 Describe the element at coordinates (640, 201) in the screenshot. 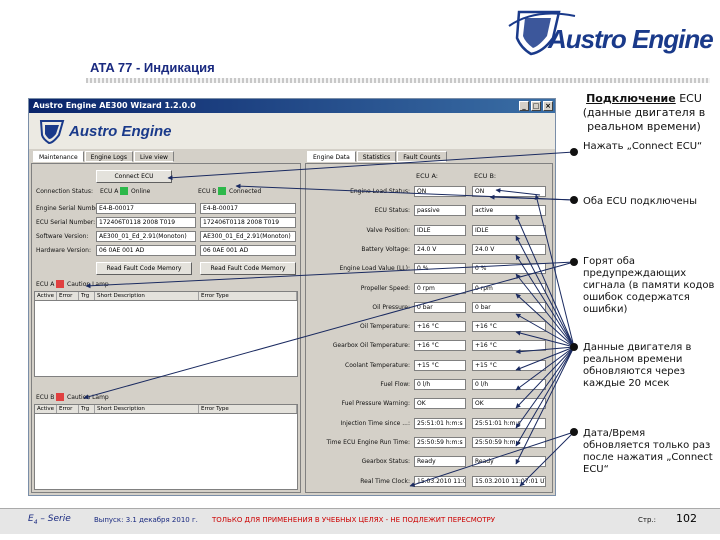

I see `note-both-ecu-connected: Оба ECU подключены` at that location.